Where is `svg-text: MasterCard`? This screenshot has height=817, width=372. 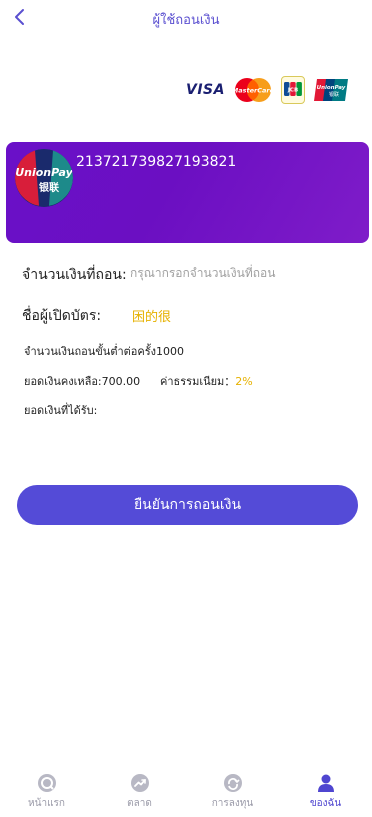
svg-text: MasterCard is located at coordinates (253, 91).